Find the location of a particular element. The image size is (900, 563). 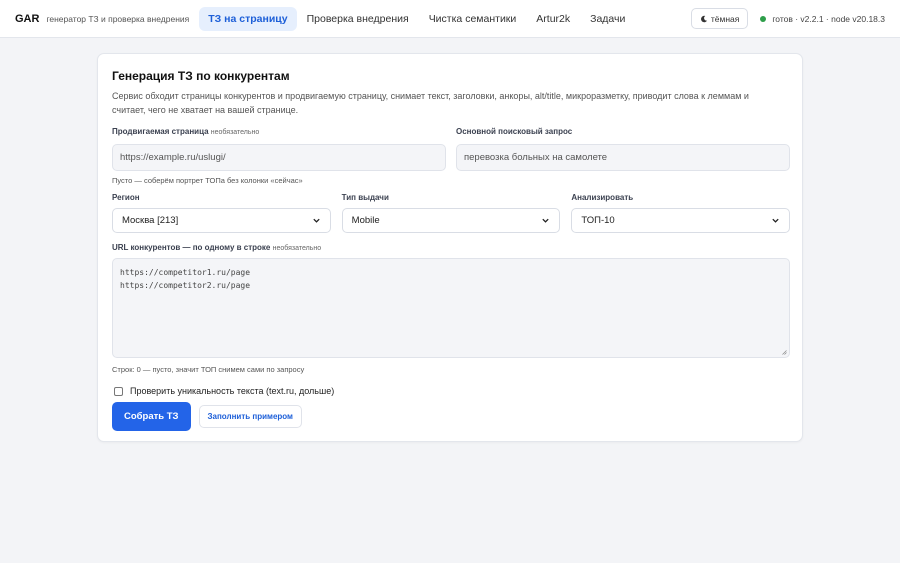

uniqueness-checkbox is located at coordinates (118, 391).